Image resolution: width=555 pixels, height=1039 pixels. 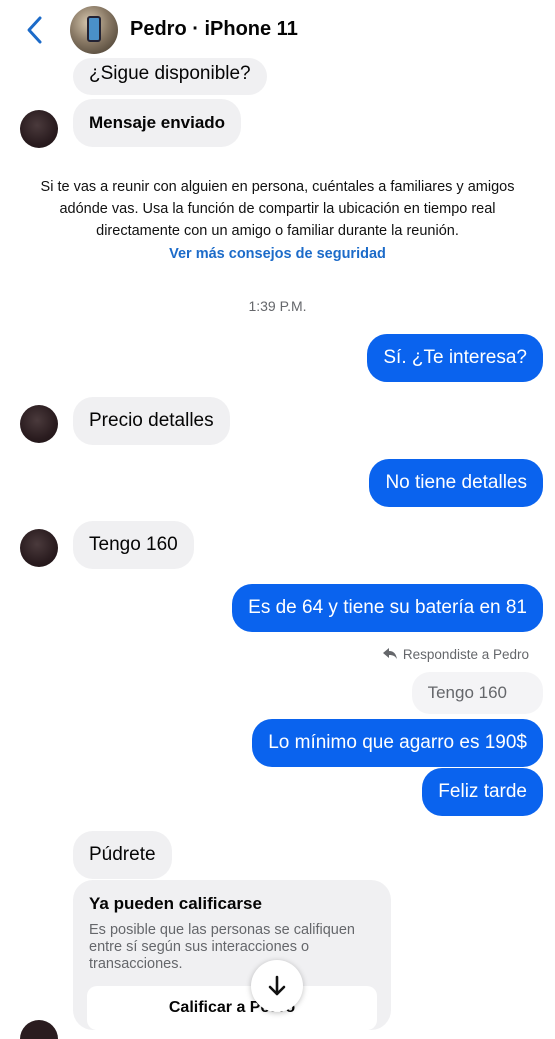 I want to click on contact-avatar, so click(x=94, y=30).